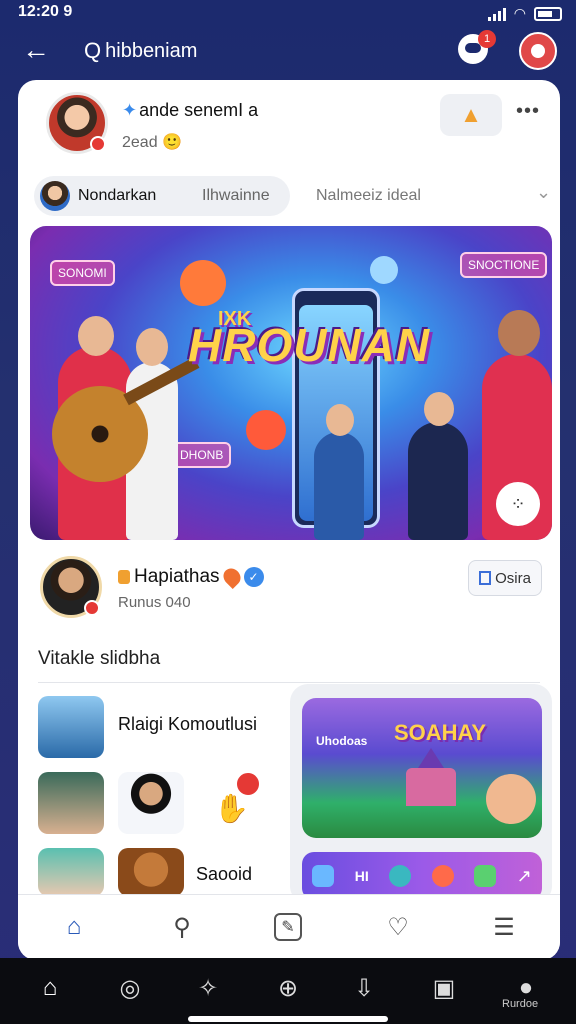  I want to click on author-name: ✦ ande senemI a, so click(190, 110).